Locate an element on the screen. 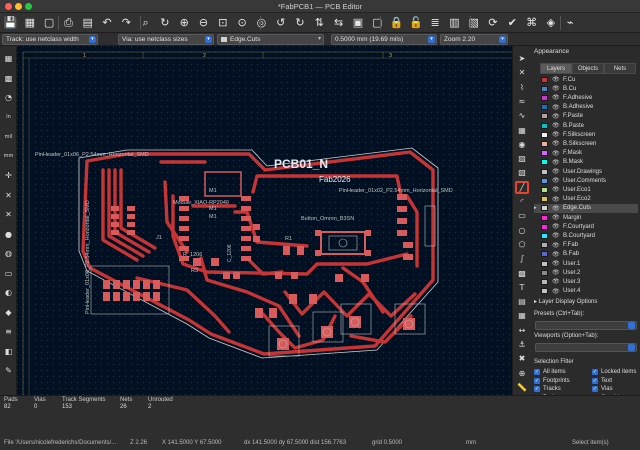 The width and height of the screenshot is (640, 450). polar-coords-icon: ◔ is located at coordinates (8, 97).